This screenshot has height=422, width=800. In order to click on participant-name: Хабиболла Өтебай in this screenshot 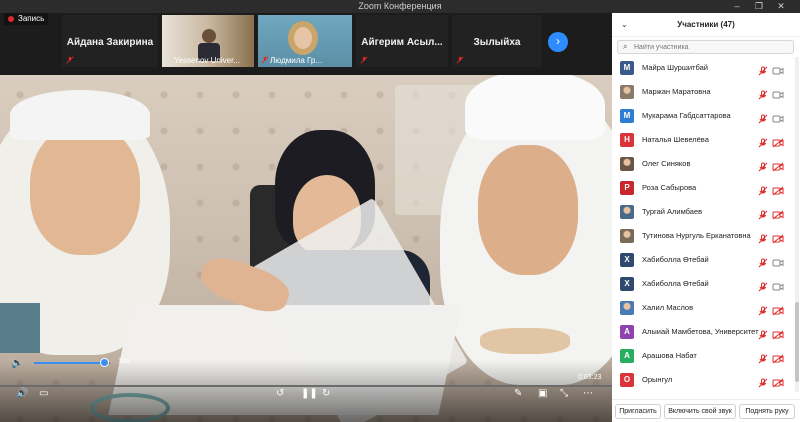, I will do `click(675, 259)`.